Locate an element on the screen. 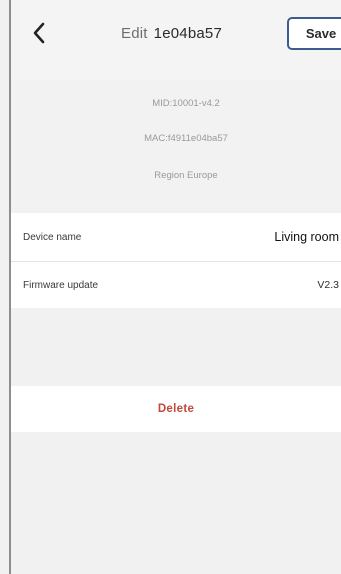 The width and height of the screenshot is (341, 574). page-title-device-id: 1e04ba57 is located at coordinates (187, 33).